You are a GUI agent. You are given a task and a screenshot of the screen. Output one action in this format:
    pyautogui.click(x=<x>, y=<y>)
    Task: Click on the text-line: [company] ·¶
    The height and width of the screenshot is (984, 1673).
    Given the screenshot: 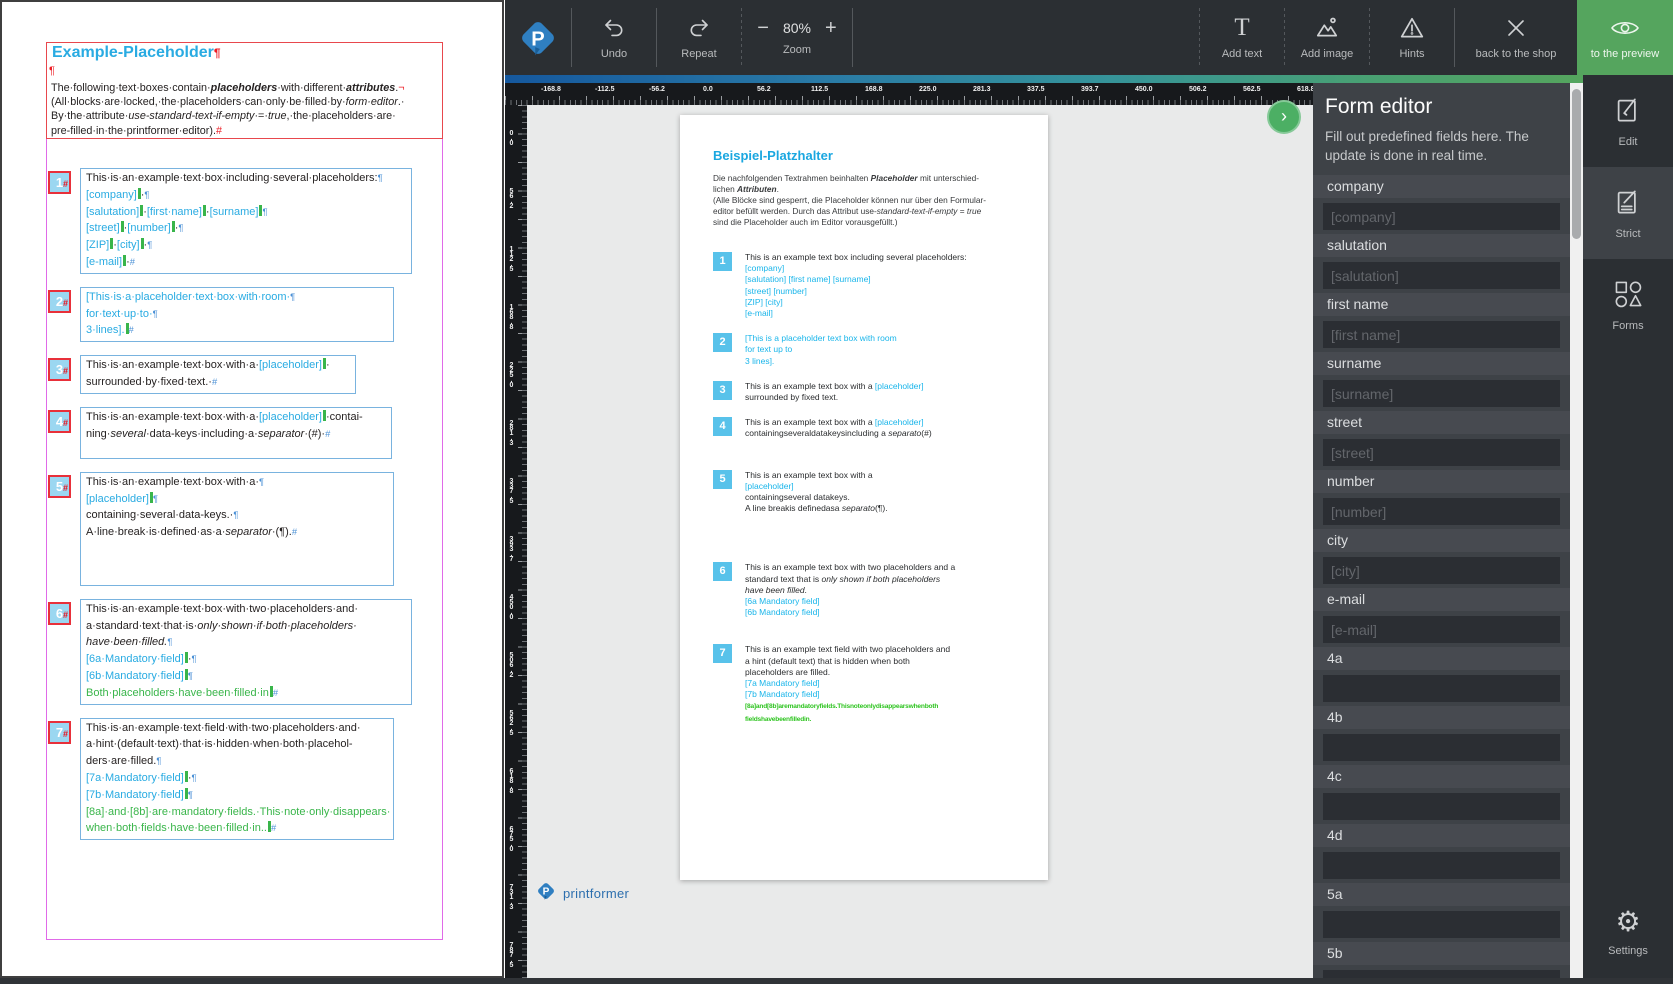 What is the action you would take?
    pyautogui.click(x=118, y=194)
    